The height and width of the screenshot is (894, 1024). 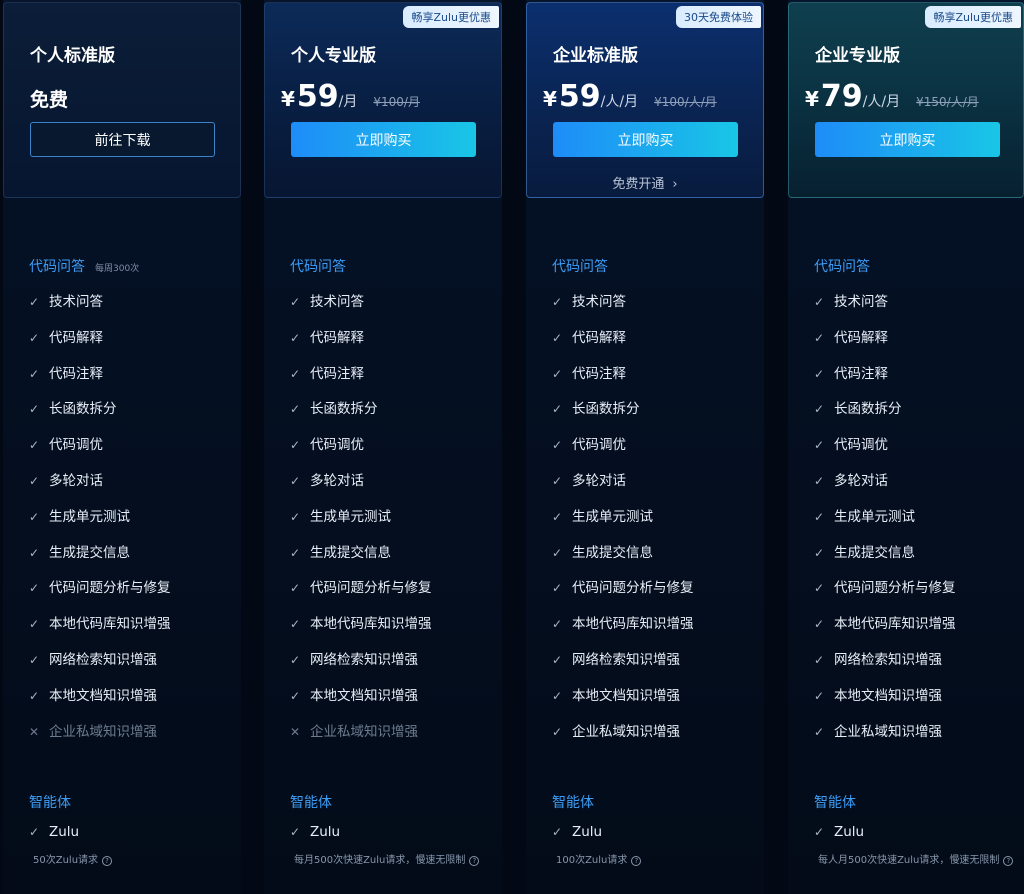 I want to click on plan-price: ¥59/月 ¥100/月, so click(x=350, y=96).